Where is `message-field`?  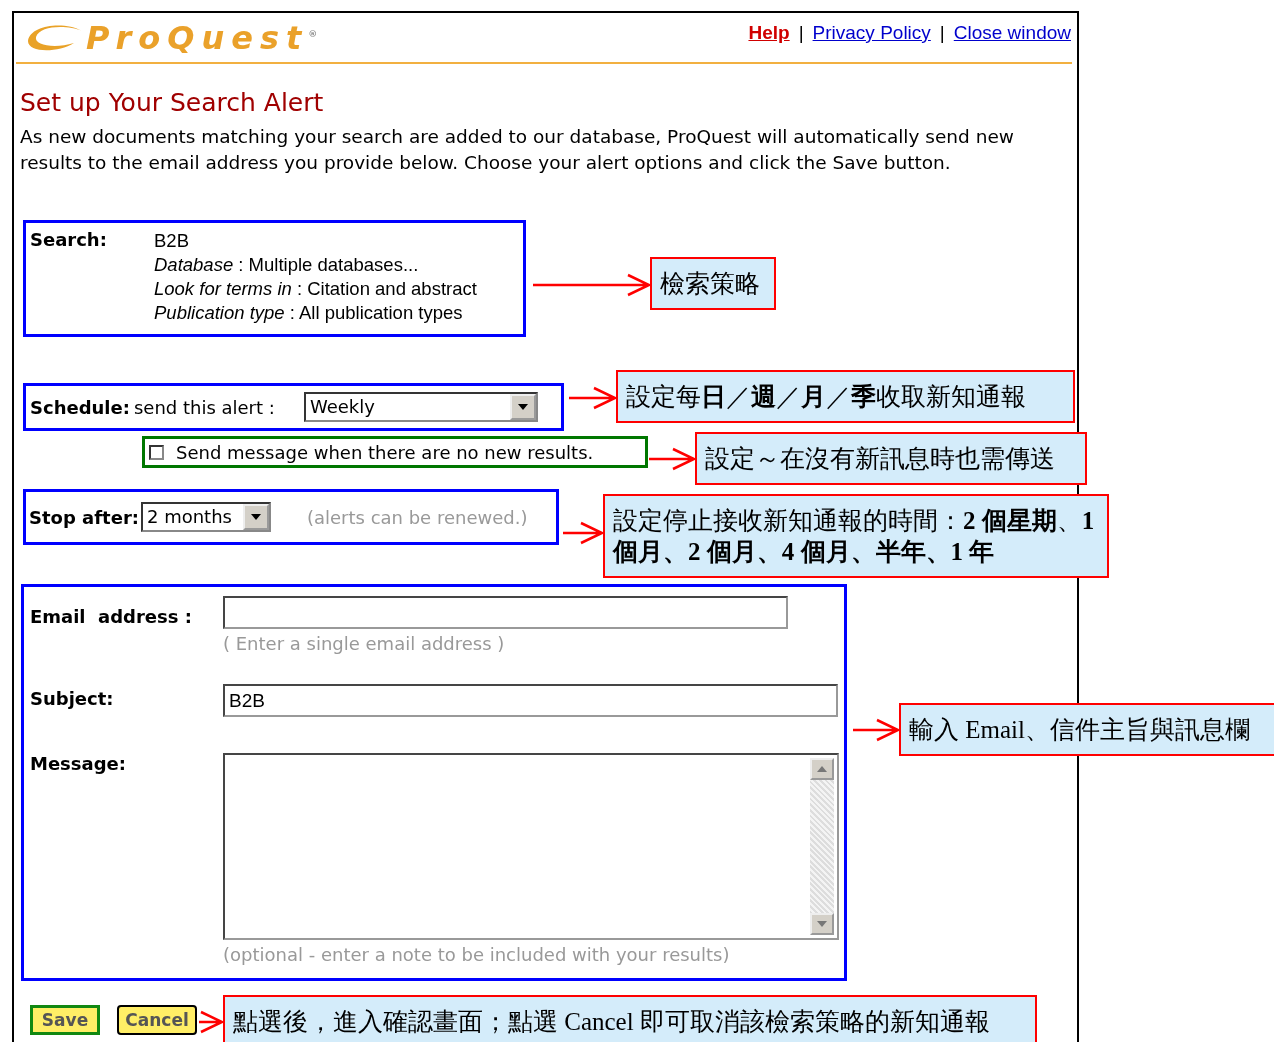 message-field is located at coordinates (531, 846).